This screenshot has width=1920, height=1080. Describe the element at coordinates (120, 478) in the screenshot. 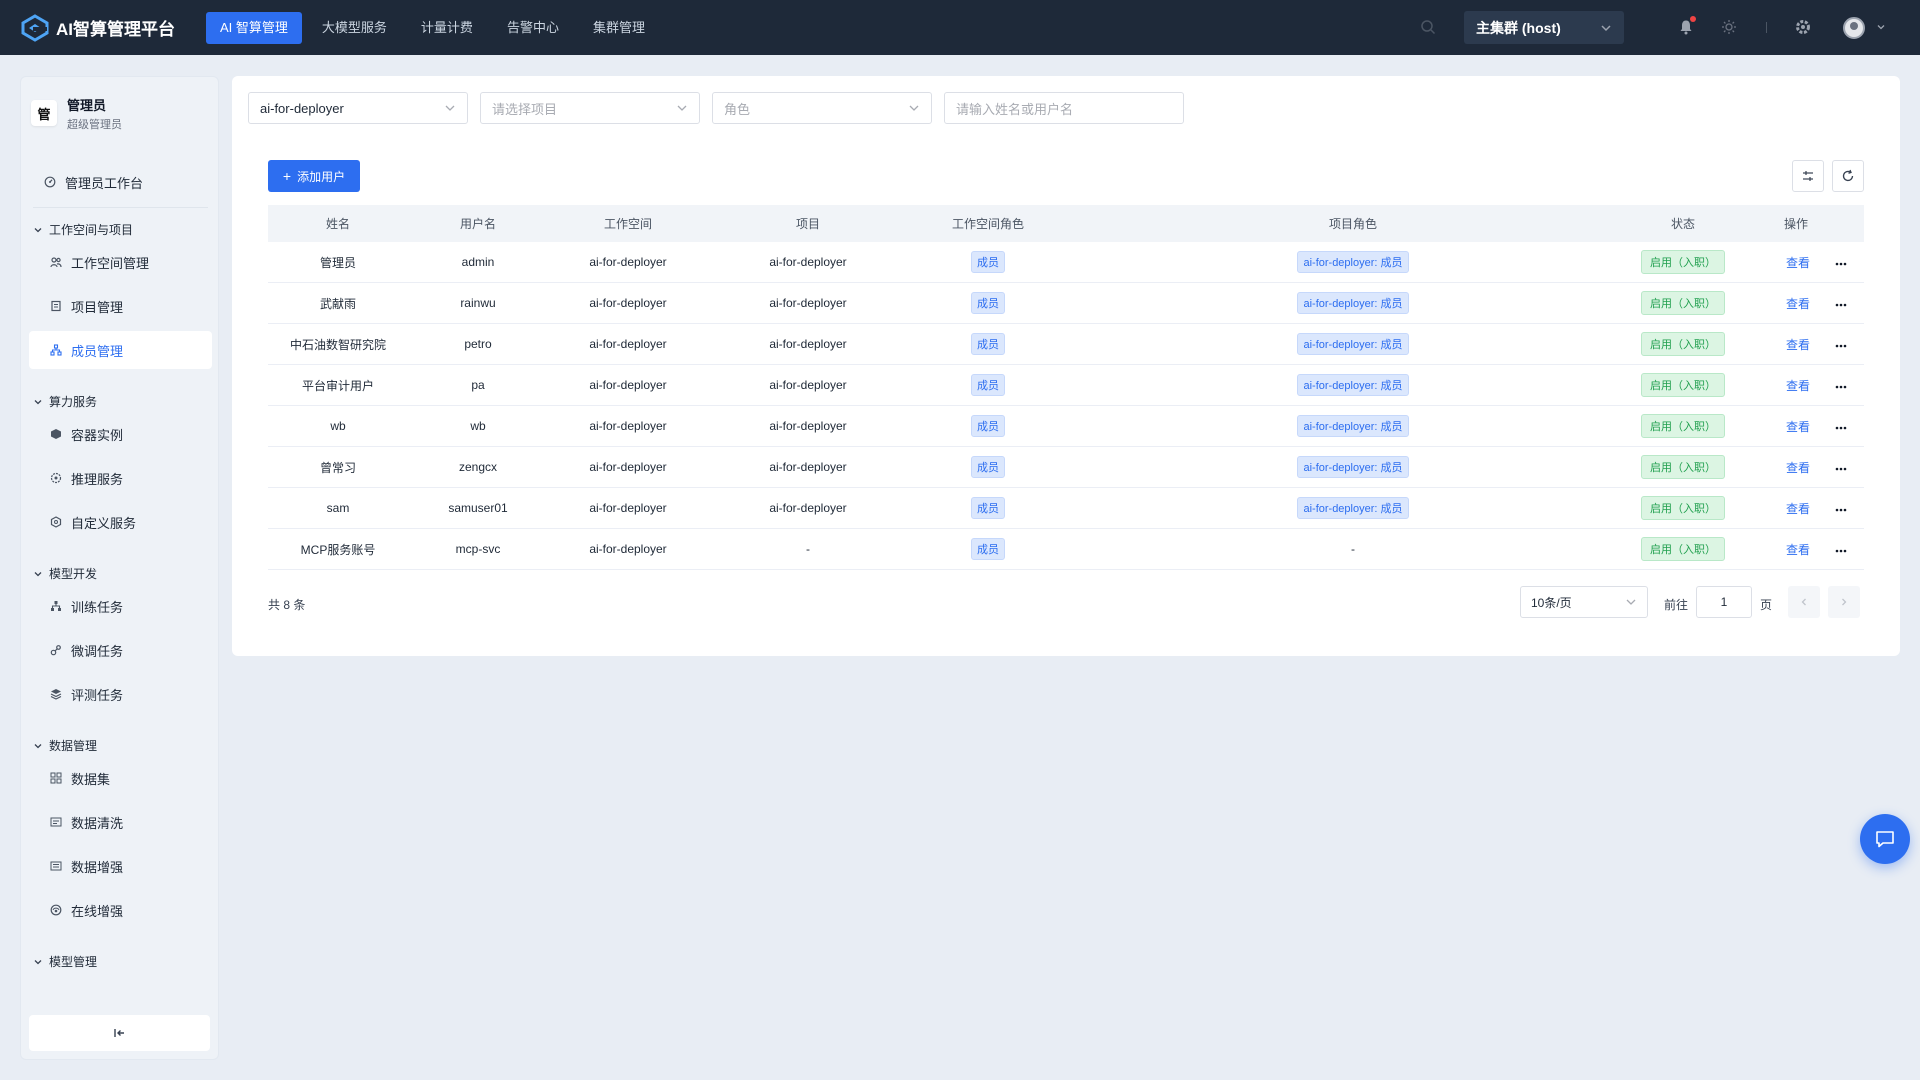

I see `sidebar-item: 推理服务` at that location.